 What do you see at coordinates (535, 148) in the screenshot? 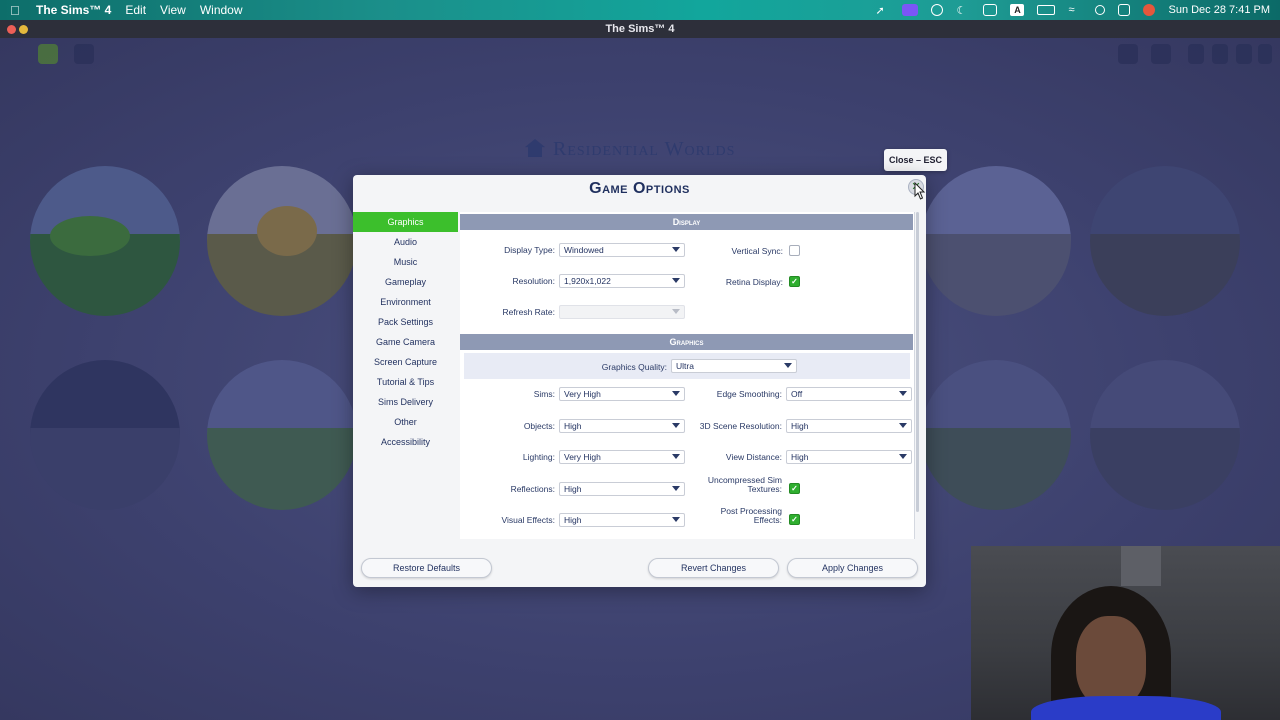
I see `house-icon` at bounding box center [535, 148].